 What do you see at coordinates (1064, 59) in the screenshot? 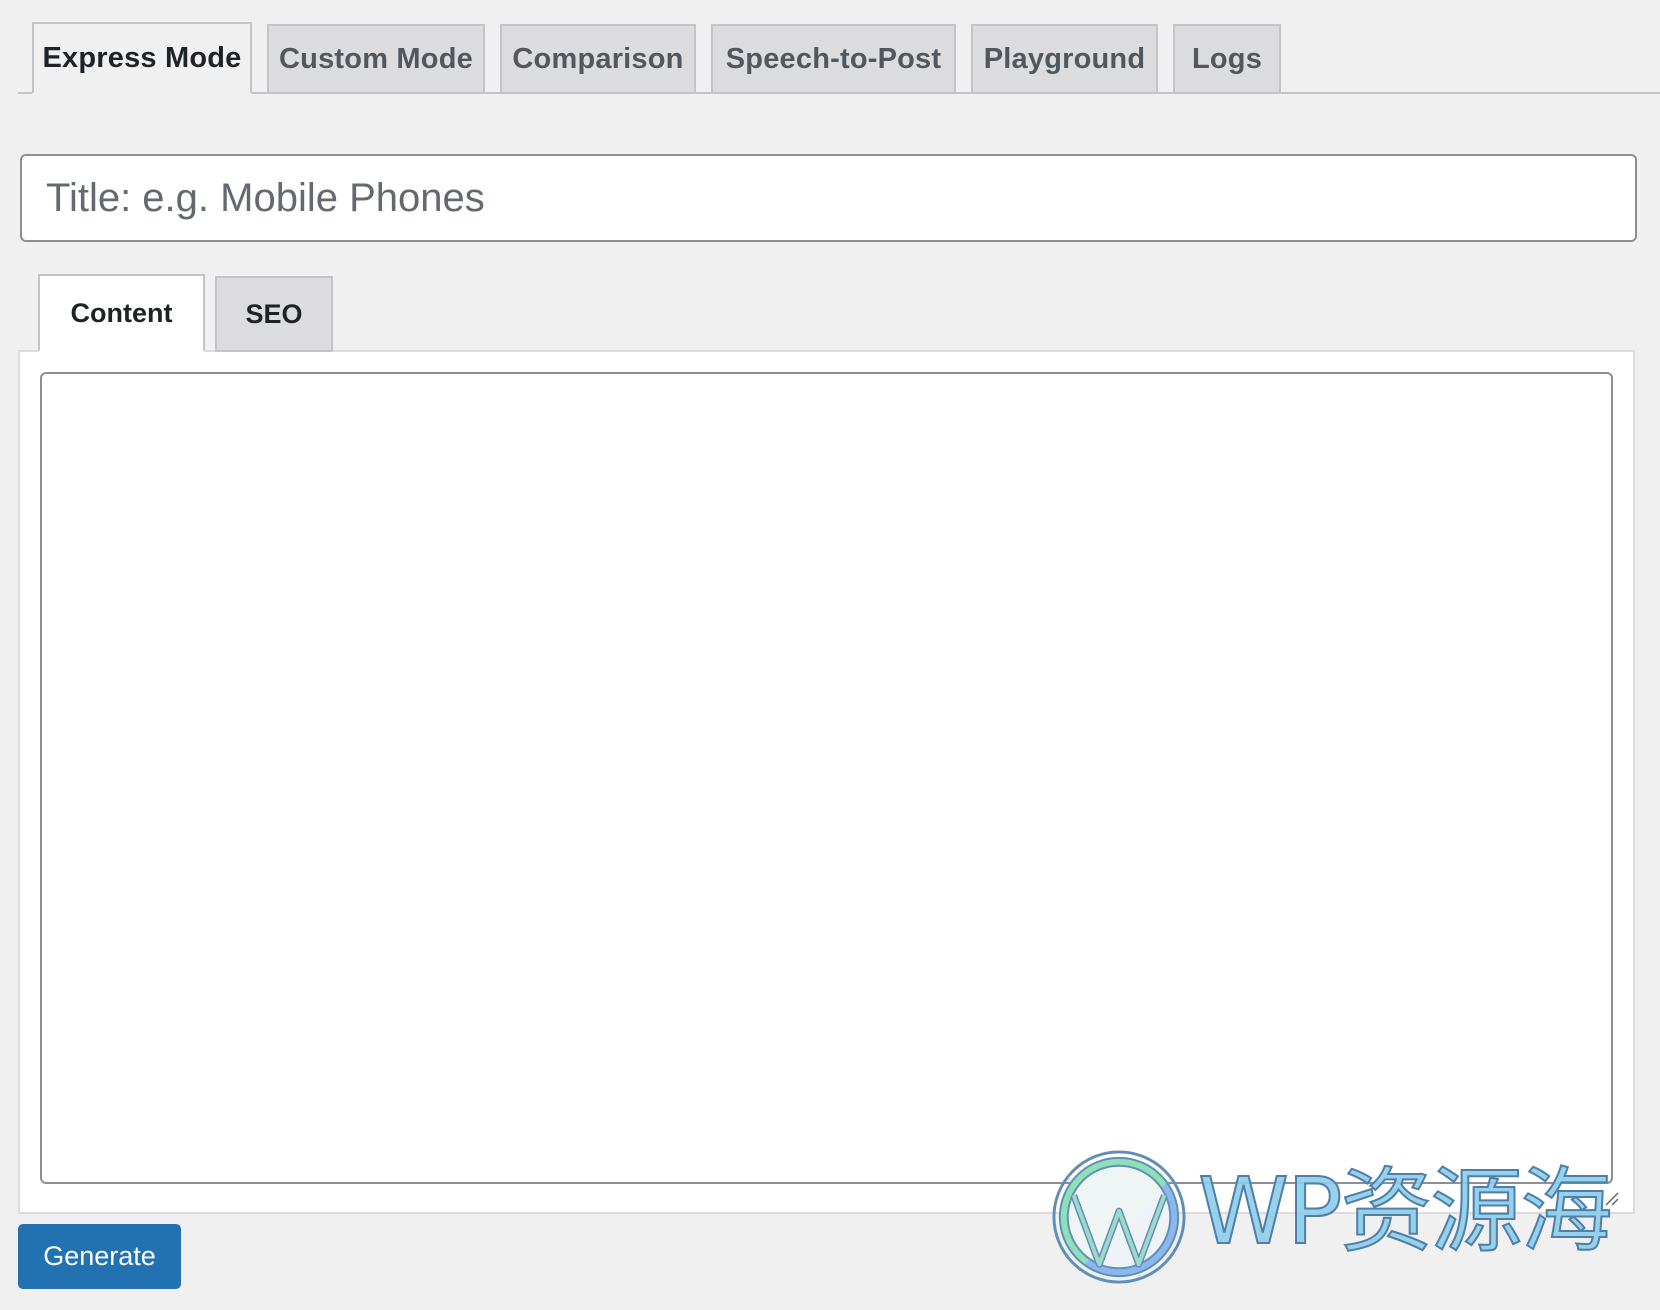
I see `tab-playground: Playground` at bounding box center [1064, 59].